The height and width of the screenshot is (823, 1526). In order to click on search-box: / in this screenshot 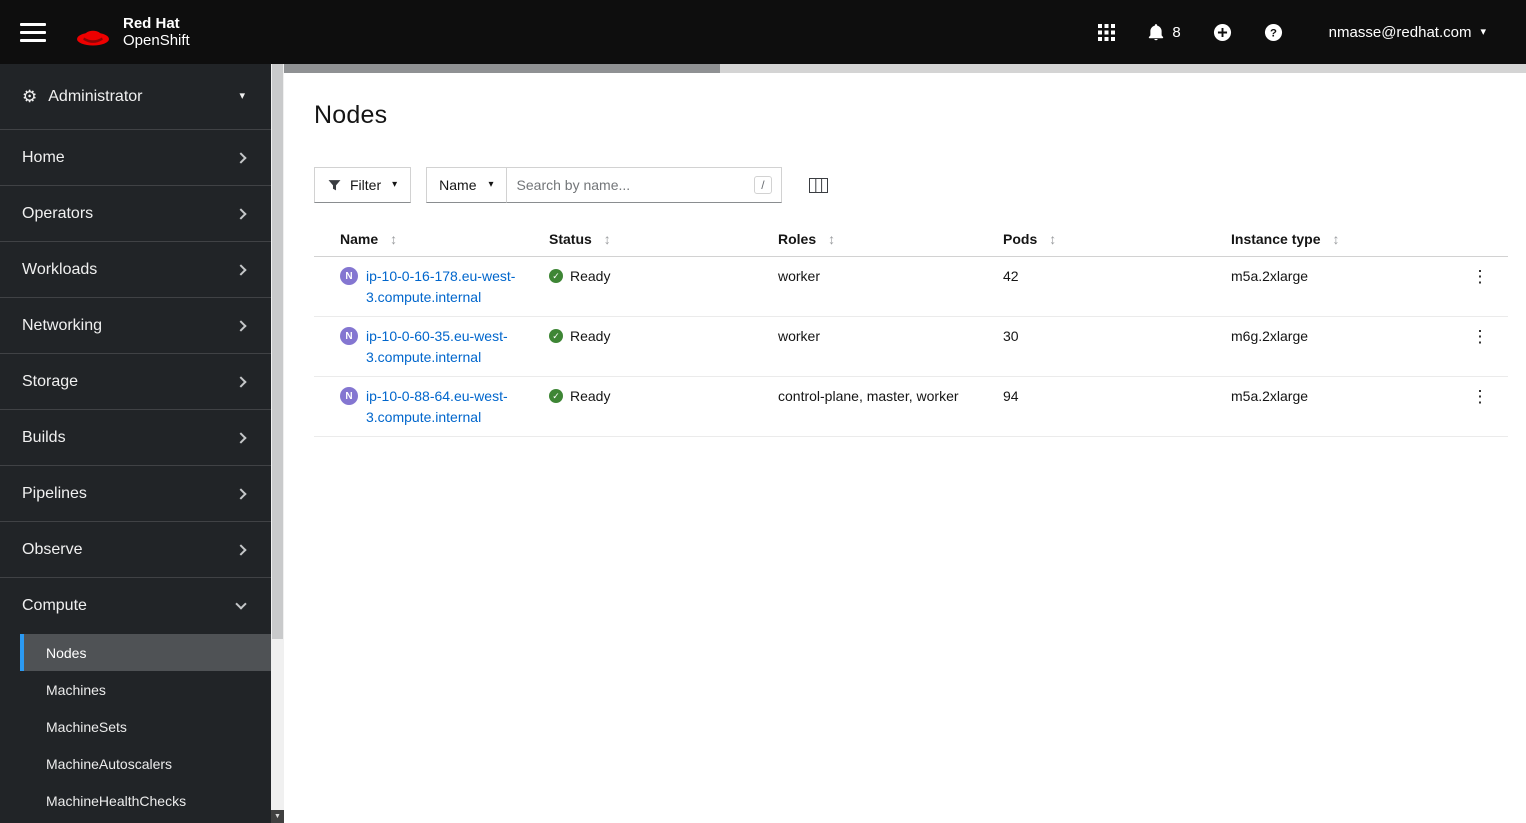, I will do `click(643, 185)`.